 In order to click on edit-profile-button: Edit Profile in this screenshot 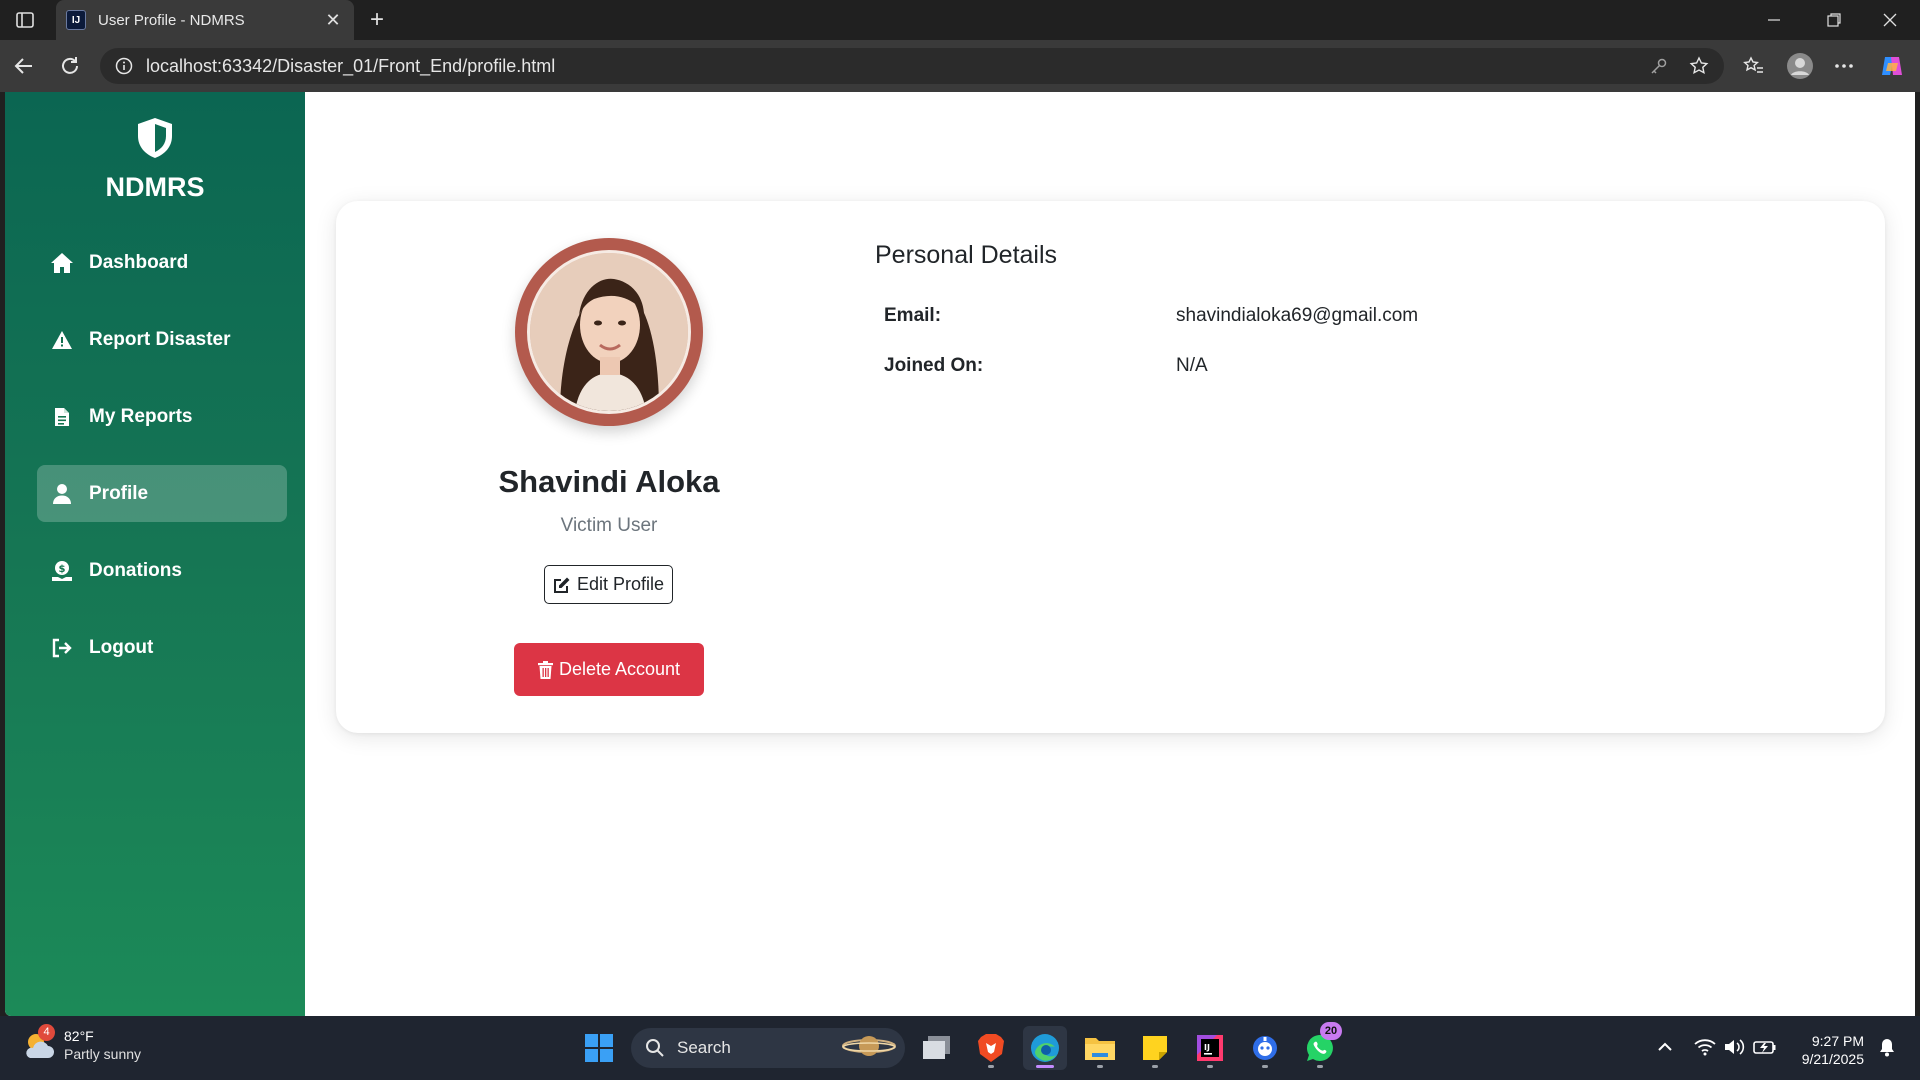, I will do `click(608, 584)`.